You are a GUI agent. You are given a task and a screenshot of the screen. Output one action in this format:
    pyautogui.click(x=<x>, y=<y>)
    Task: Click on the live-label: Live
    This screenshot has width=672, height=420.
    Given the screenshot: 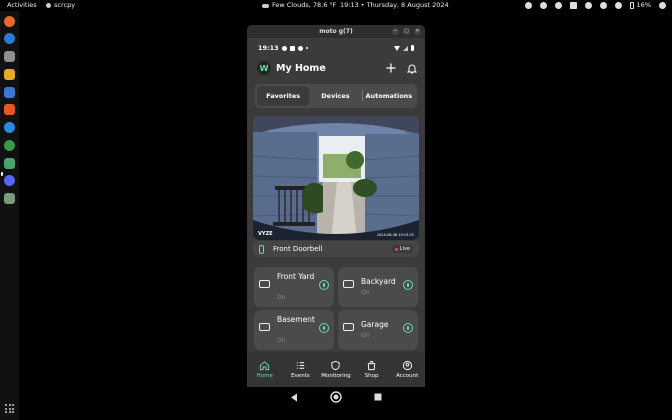 What is the action you would take?
    pyautogui.click(x=404, y=249)
    